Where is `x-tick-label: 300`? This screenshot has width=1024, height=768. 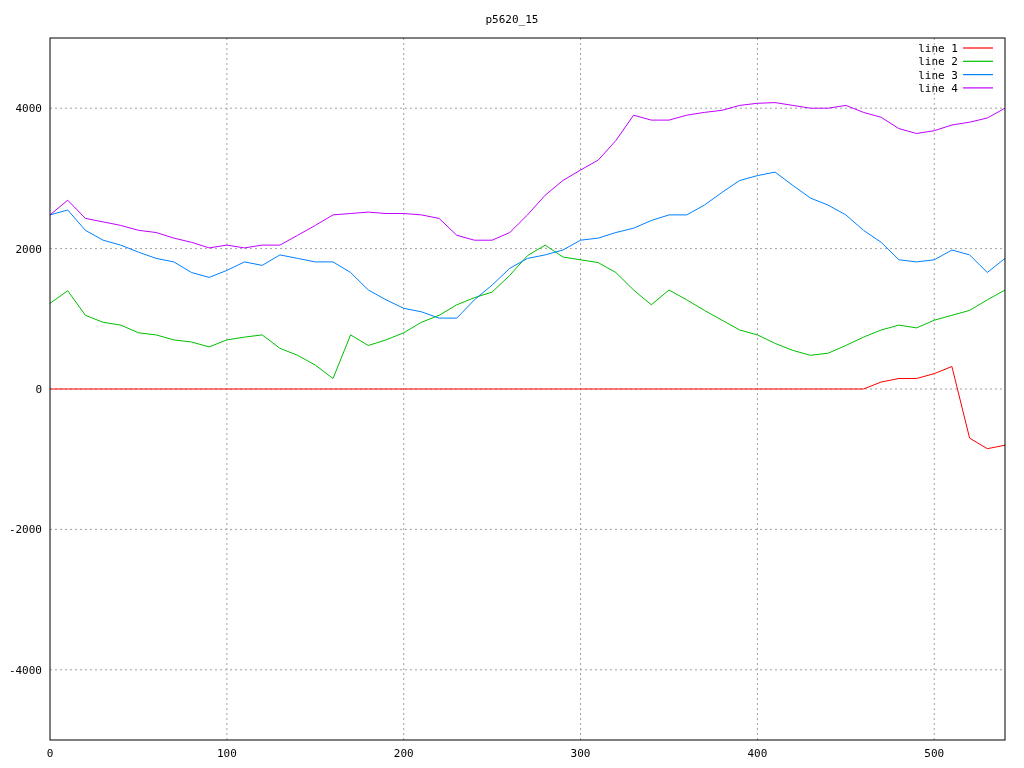 x-tick-label: 300 is located at coordinates (580, 753).